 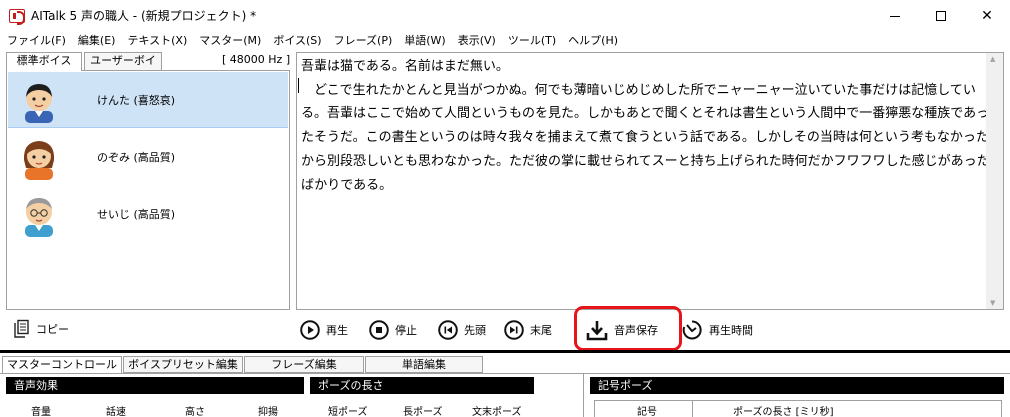 What do you see at coordinates (39, 103) in the screenshot?
I see `boy-avatar-icon` at bounding box center [39, 103].